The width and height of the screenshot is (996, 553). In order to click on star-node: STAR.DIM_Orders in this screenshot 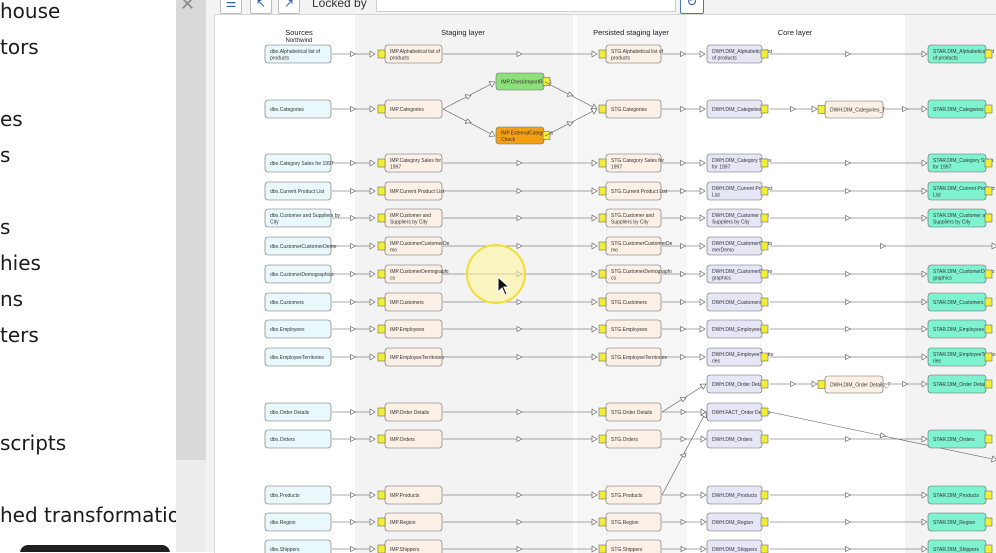, I will do `click(960, 439)`.